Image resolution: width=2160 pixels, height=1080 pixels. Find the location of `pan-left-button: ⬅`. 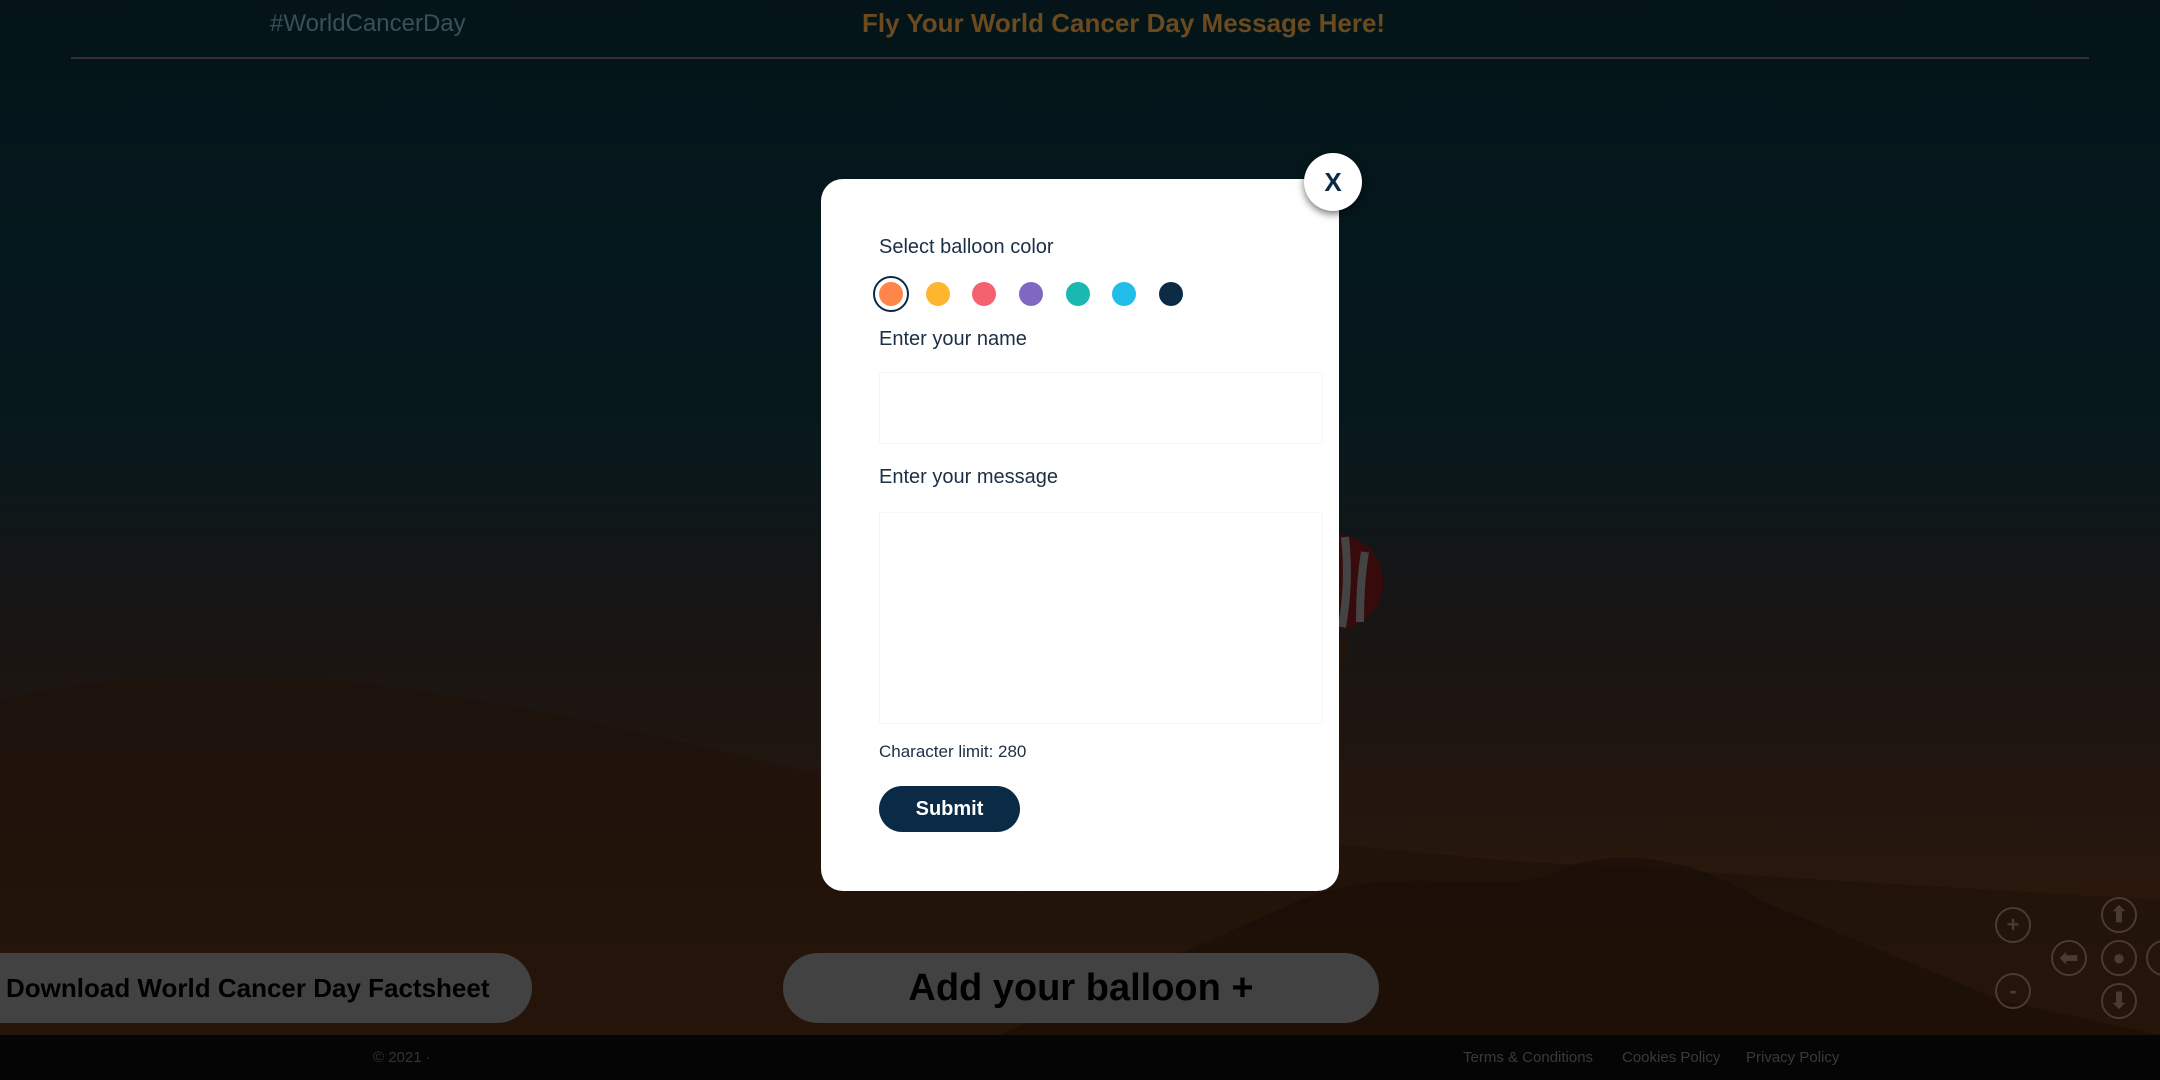

pan-left-button: ⬅ is located at coordinates (2069, 958).